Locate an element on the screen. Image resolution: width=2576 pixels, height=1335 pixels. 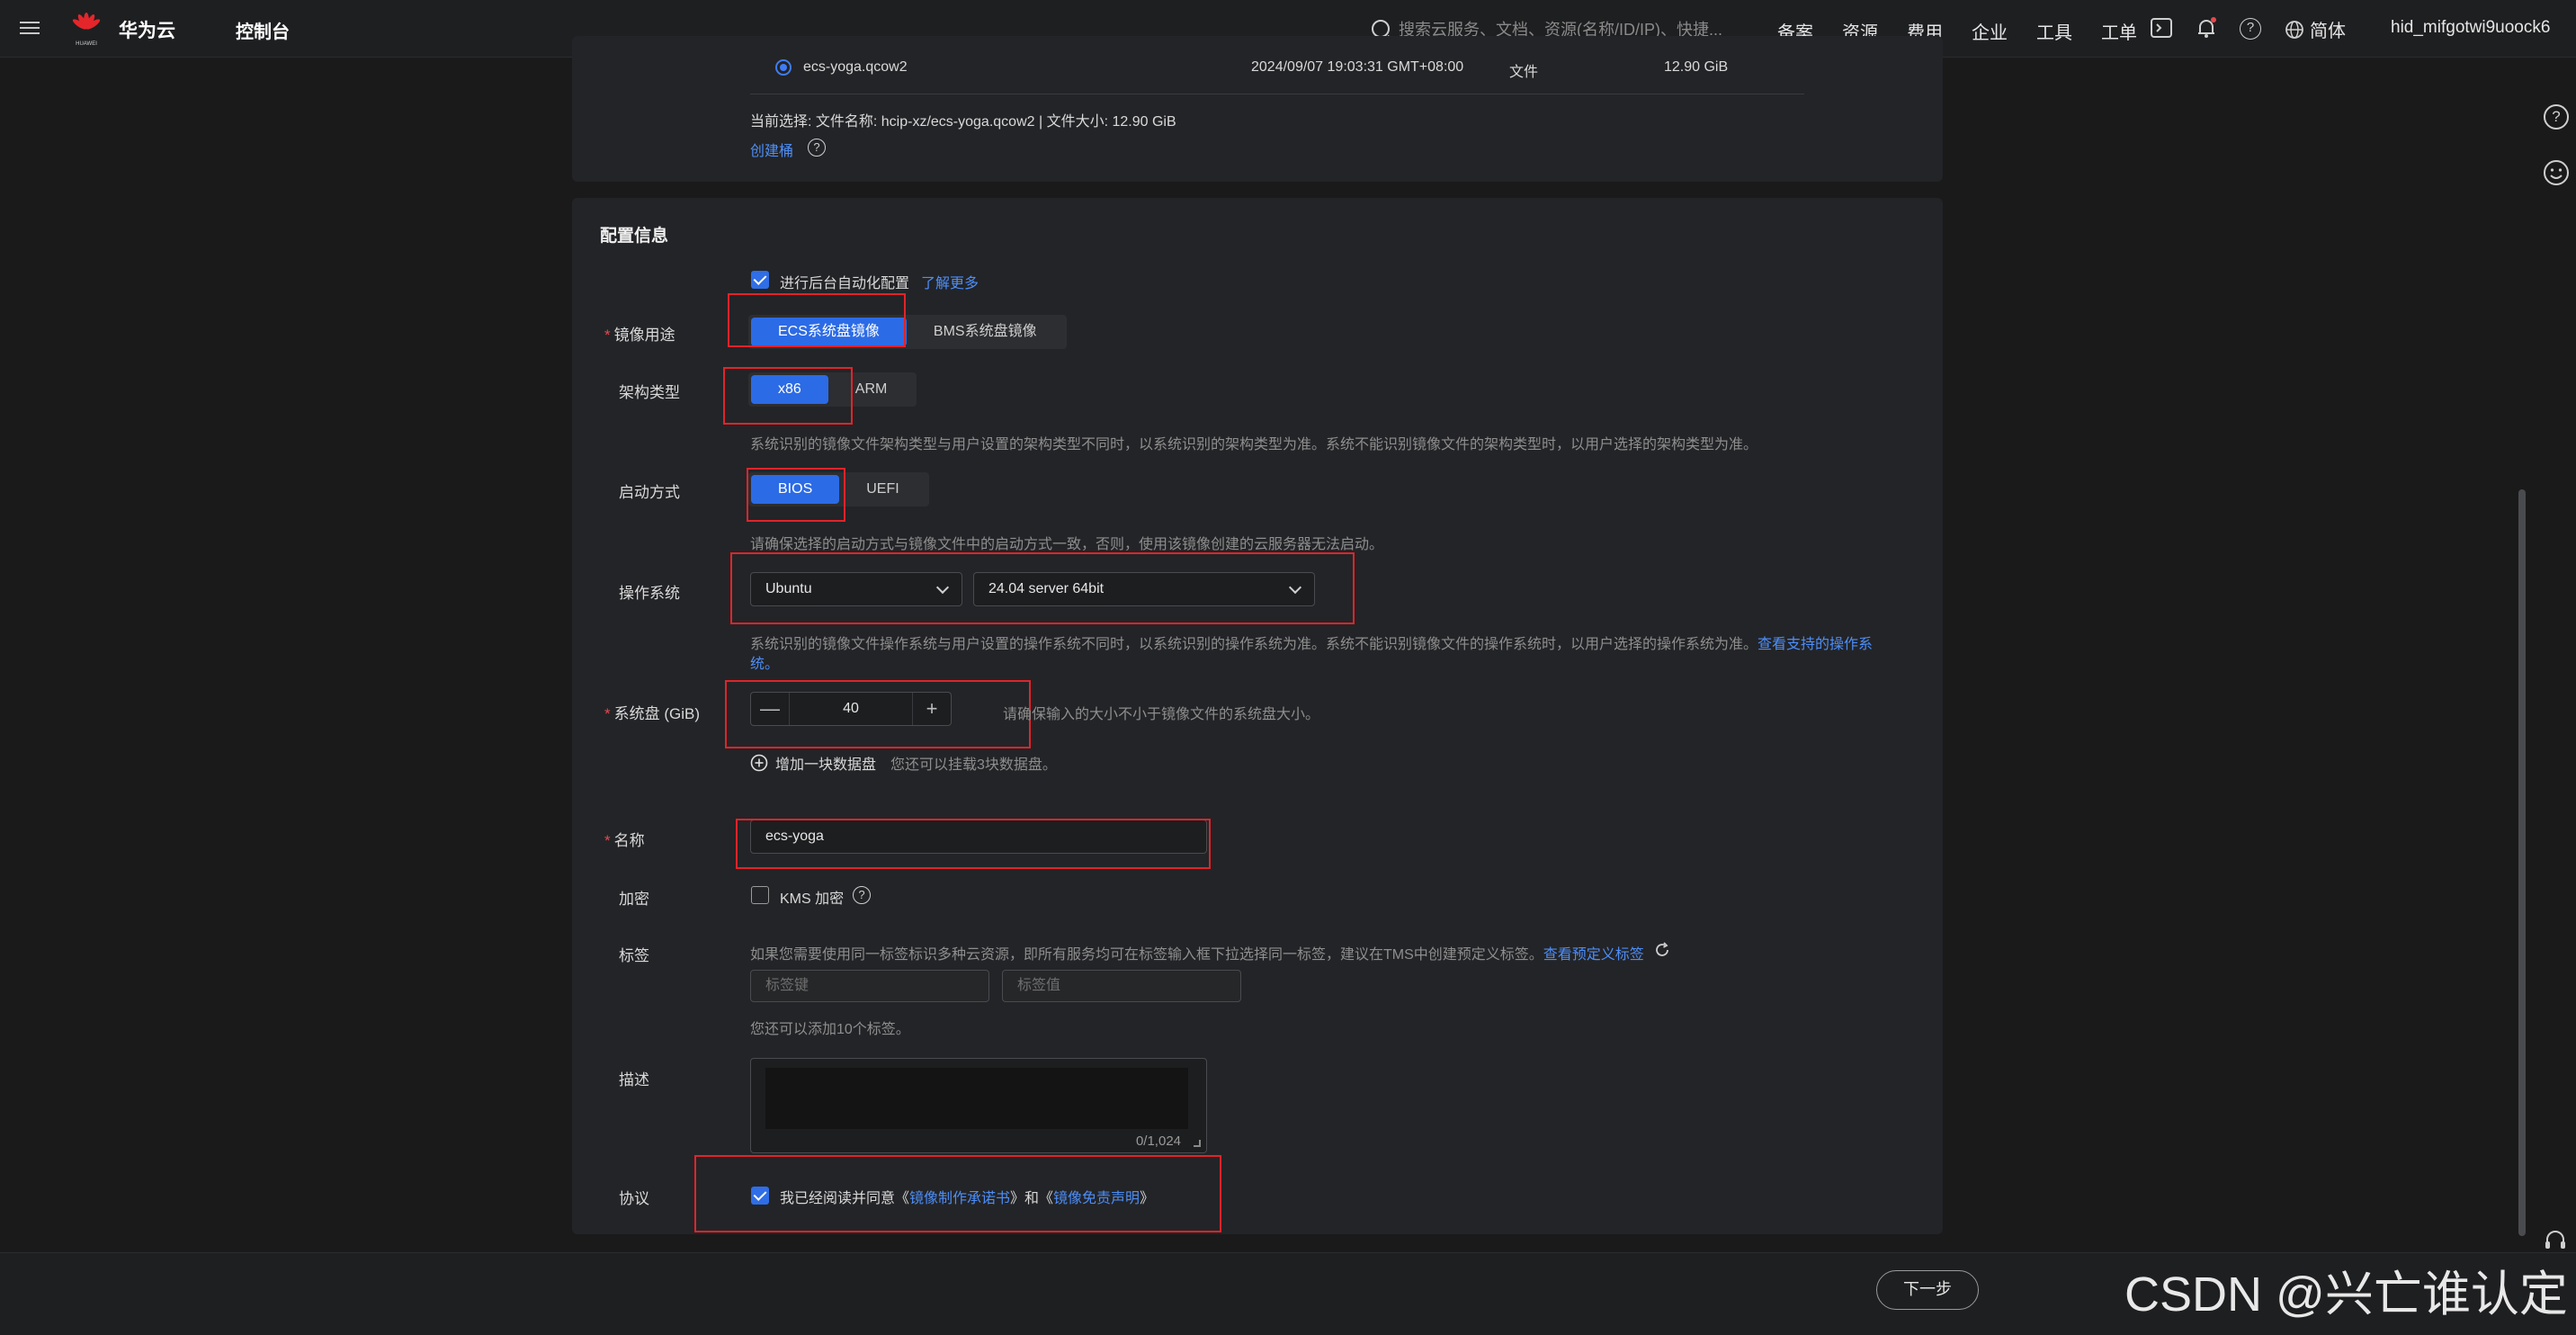
learn-more-link: 了解更多 is located at coordinates (950, 281).